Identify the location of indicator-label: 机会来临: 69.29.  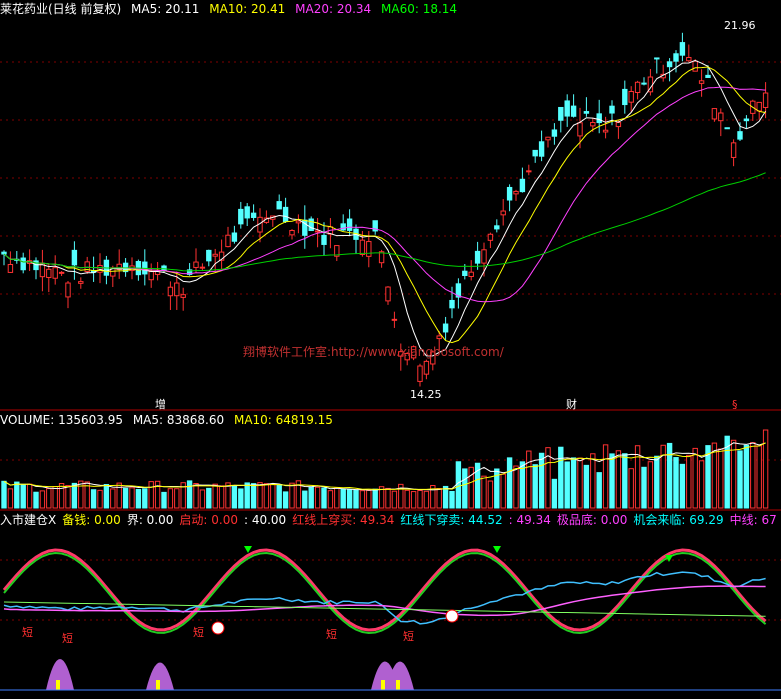
(678, 520).